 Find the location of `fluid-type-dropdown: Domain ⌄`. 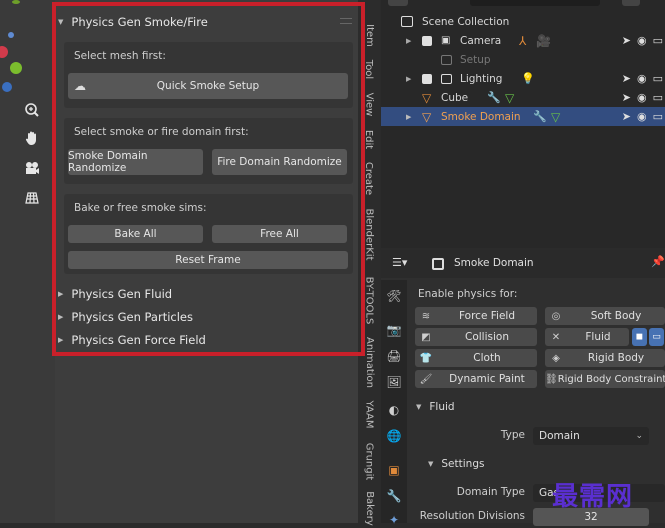

fluid-type-dropdown: Domain ⌄ is located at coordinates (591, 436).